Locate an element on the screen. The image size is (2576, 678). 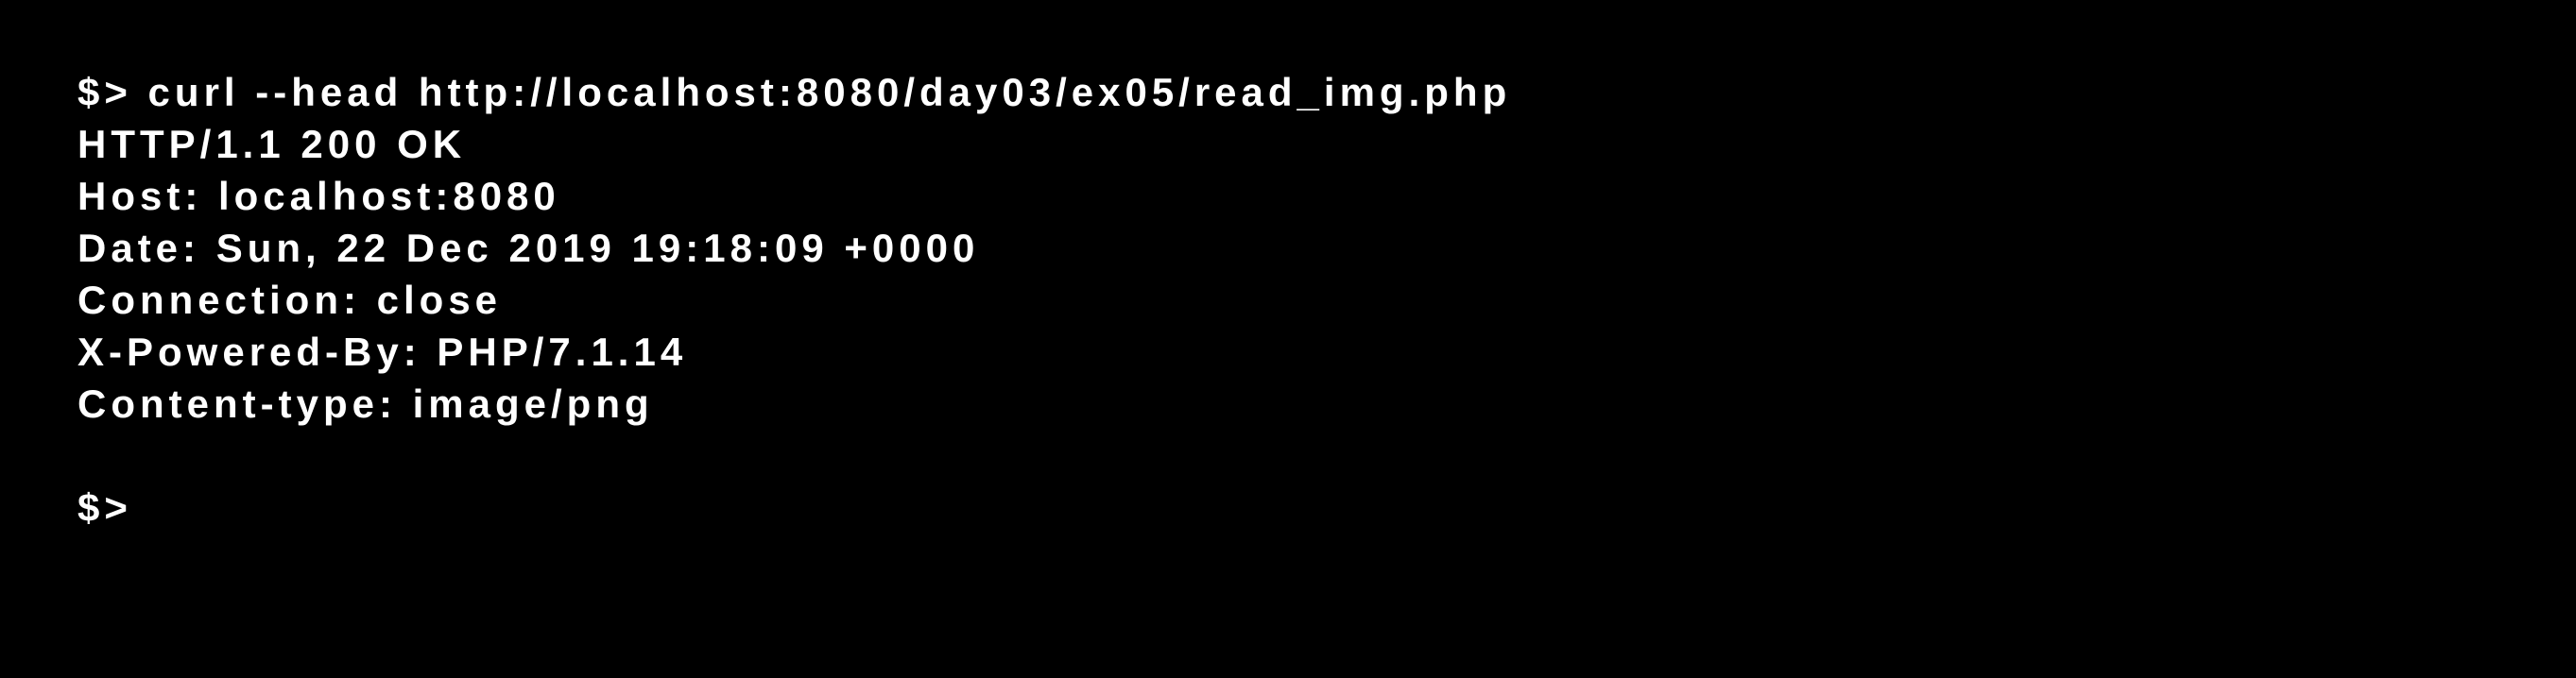
command-input is located at coordinates (151, 511).